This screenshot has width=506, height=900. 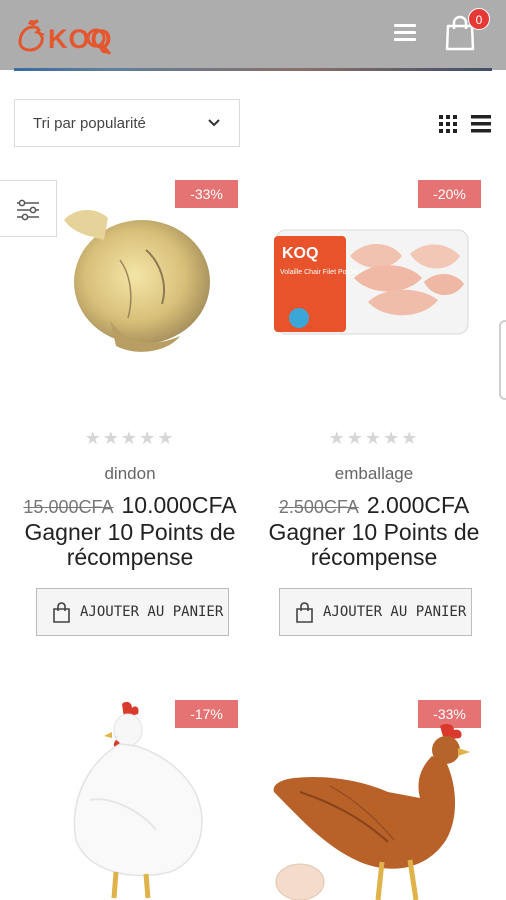 What do you see at coordinates (80, 39) in the screenshot?
I see `logo-text: KOQ` at bounding box center [80, 39].